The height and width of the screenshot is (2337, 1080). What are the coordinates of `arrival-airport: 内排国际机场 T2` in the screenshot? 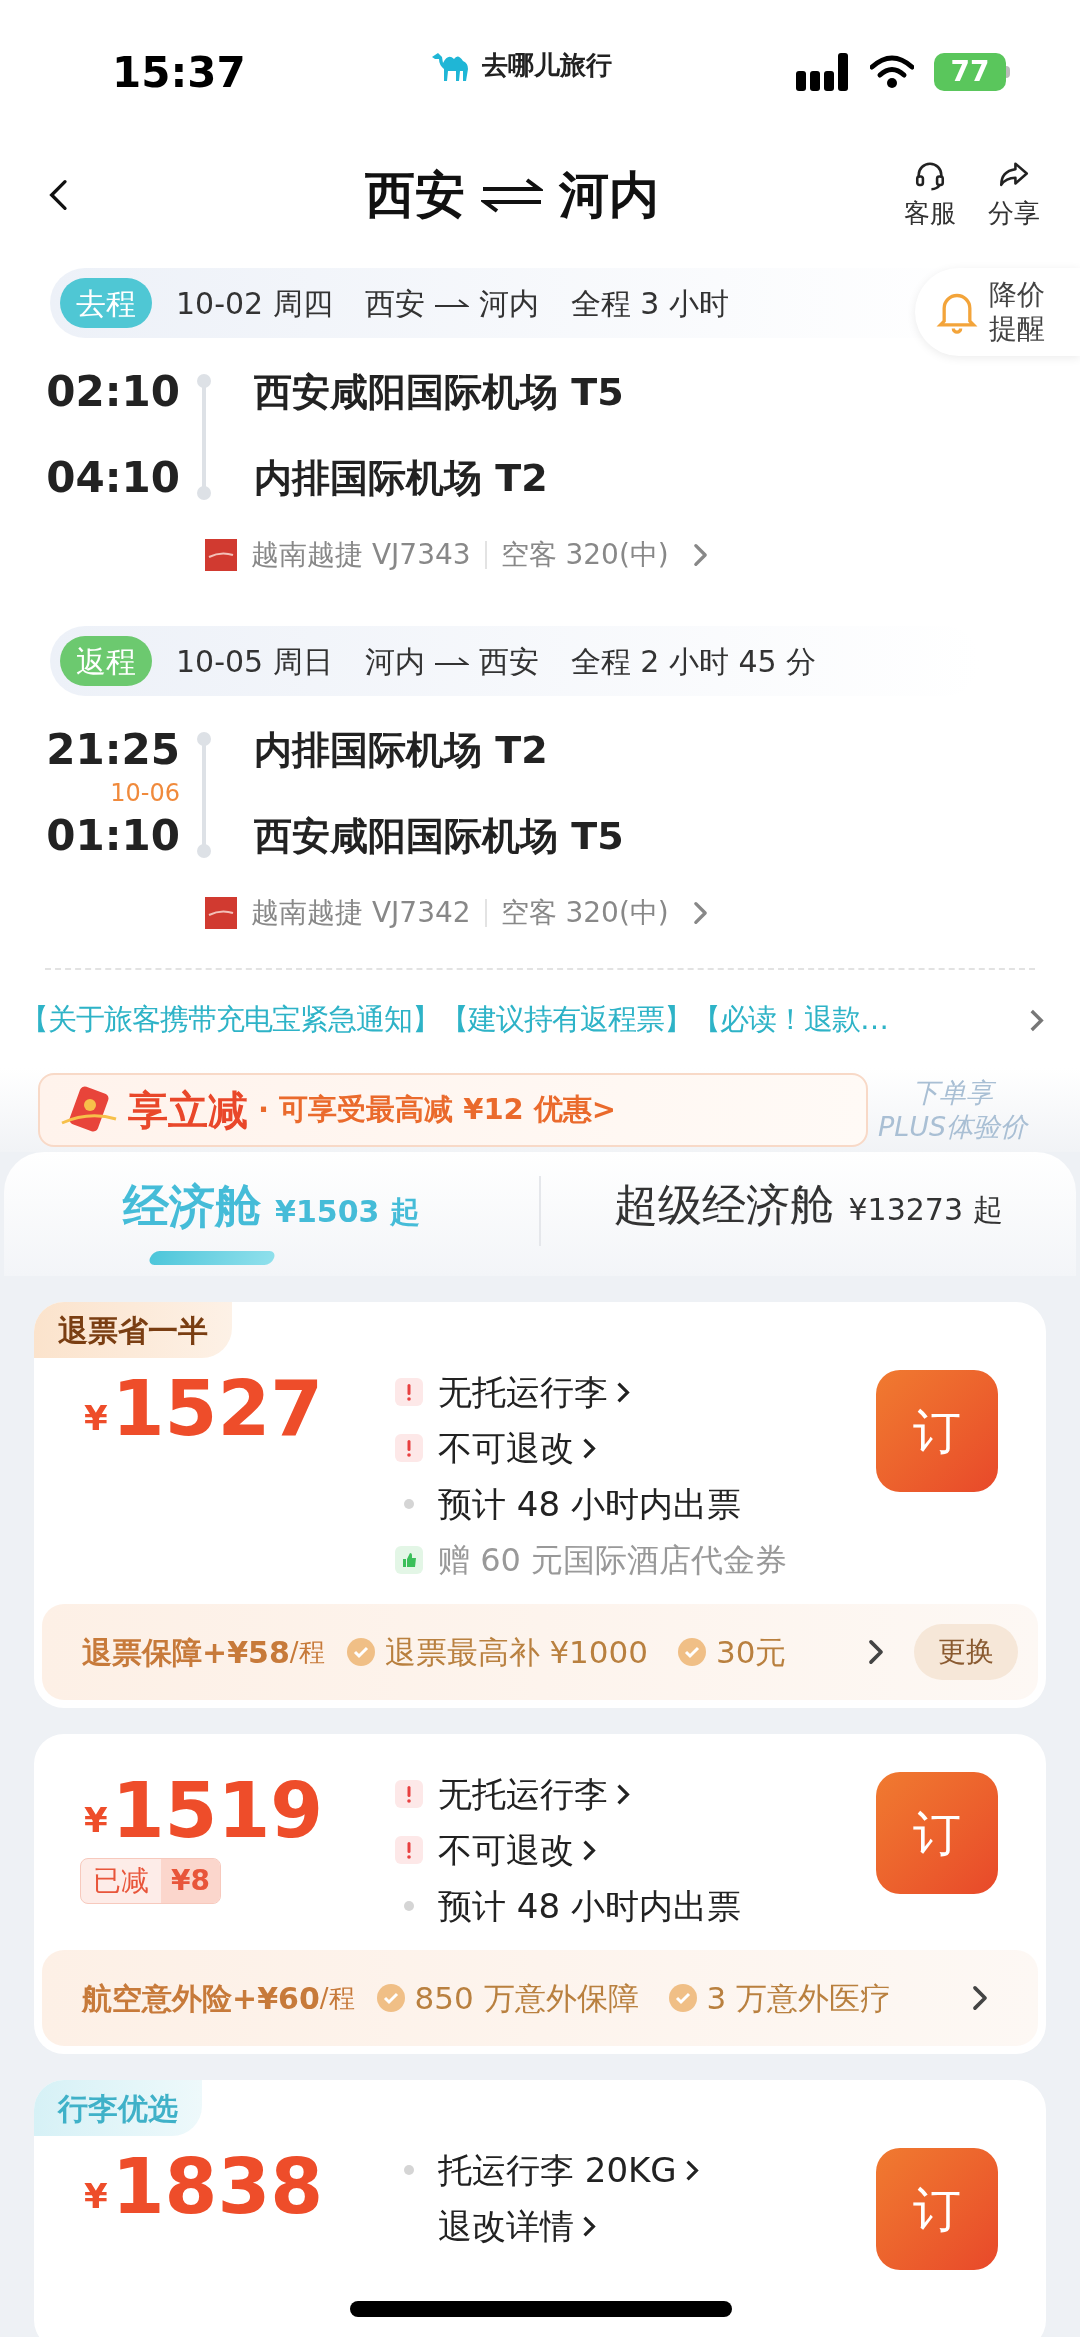 It's located at (401, 478).